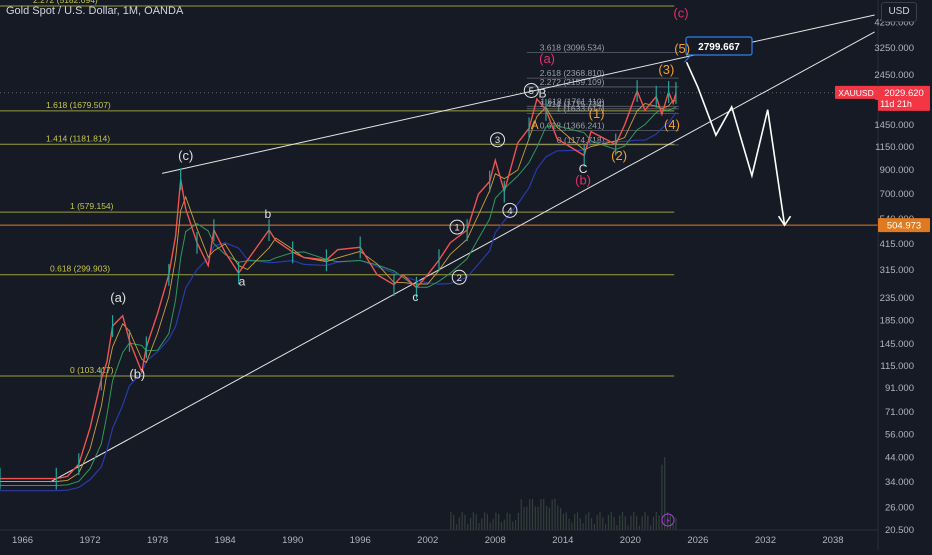 The width and height of the screenshot is (932, 555). What do you see at coordinates (899, 412) in the screenshot?
I see `price-tick-label: 71.000` at bounding box center [899, 412].